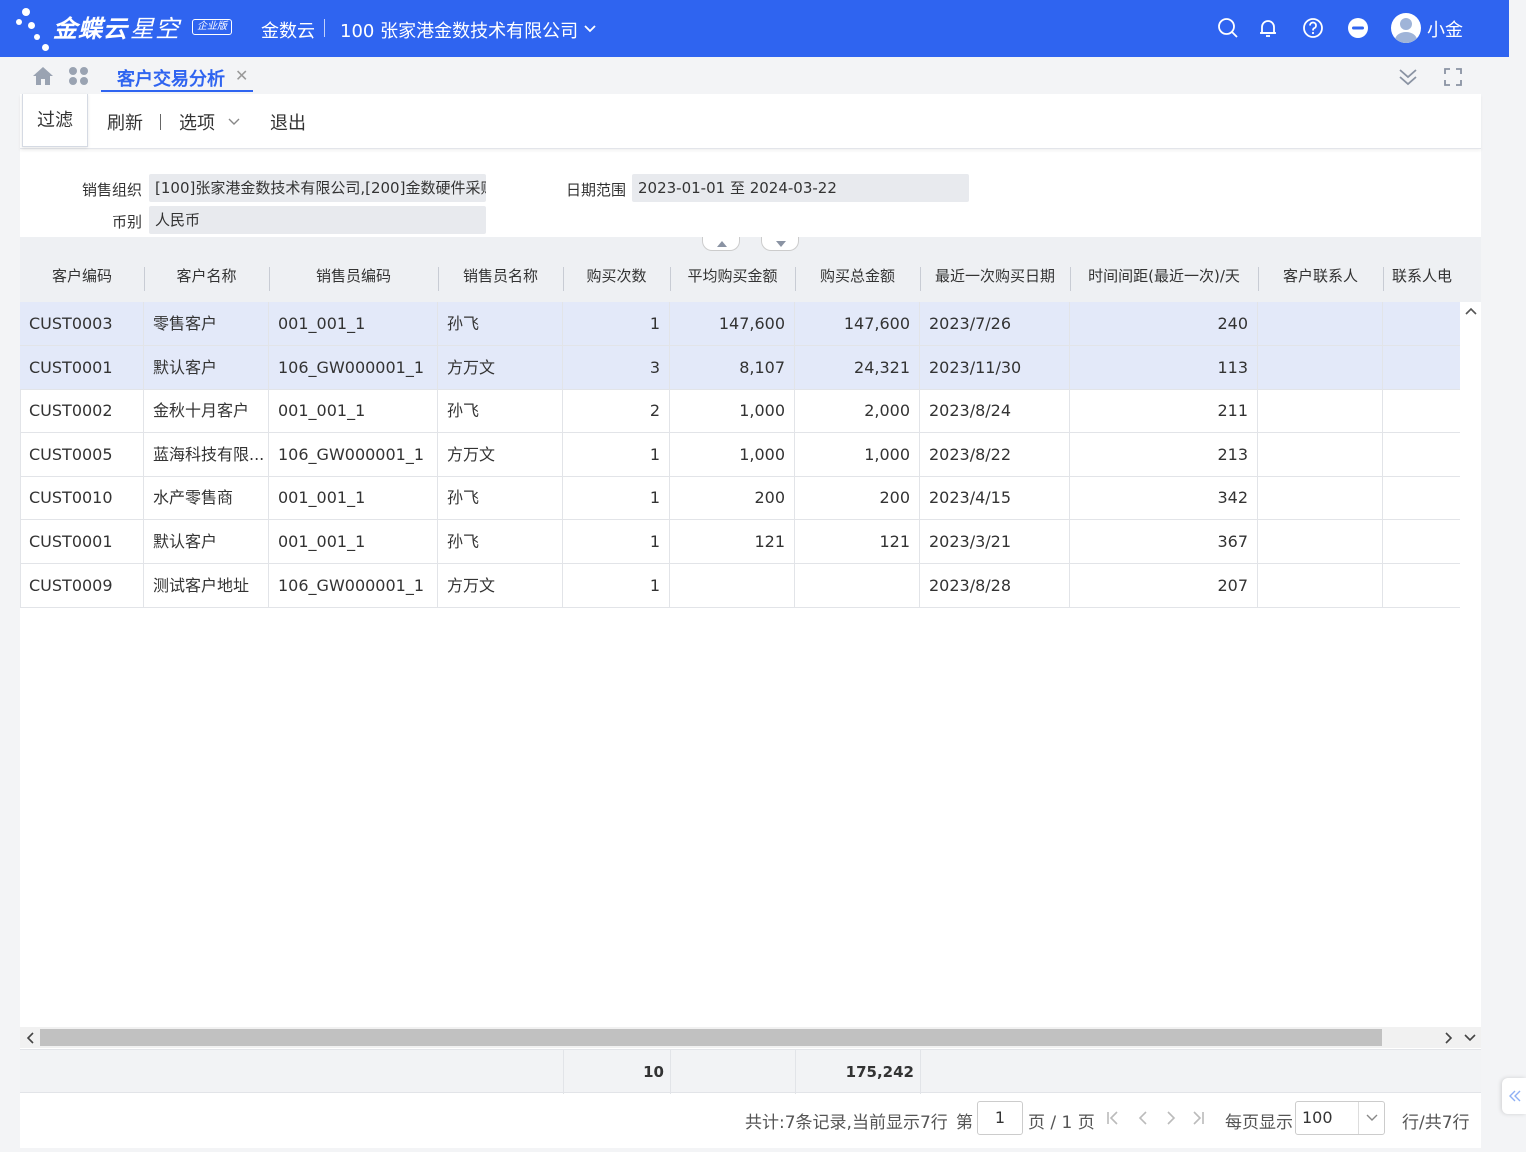  What do you see at coordinates (82, 276) in the screenshot?
I see `column-header: 客户编码` at bounding box center [82, 276].